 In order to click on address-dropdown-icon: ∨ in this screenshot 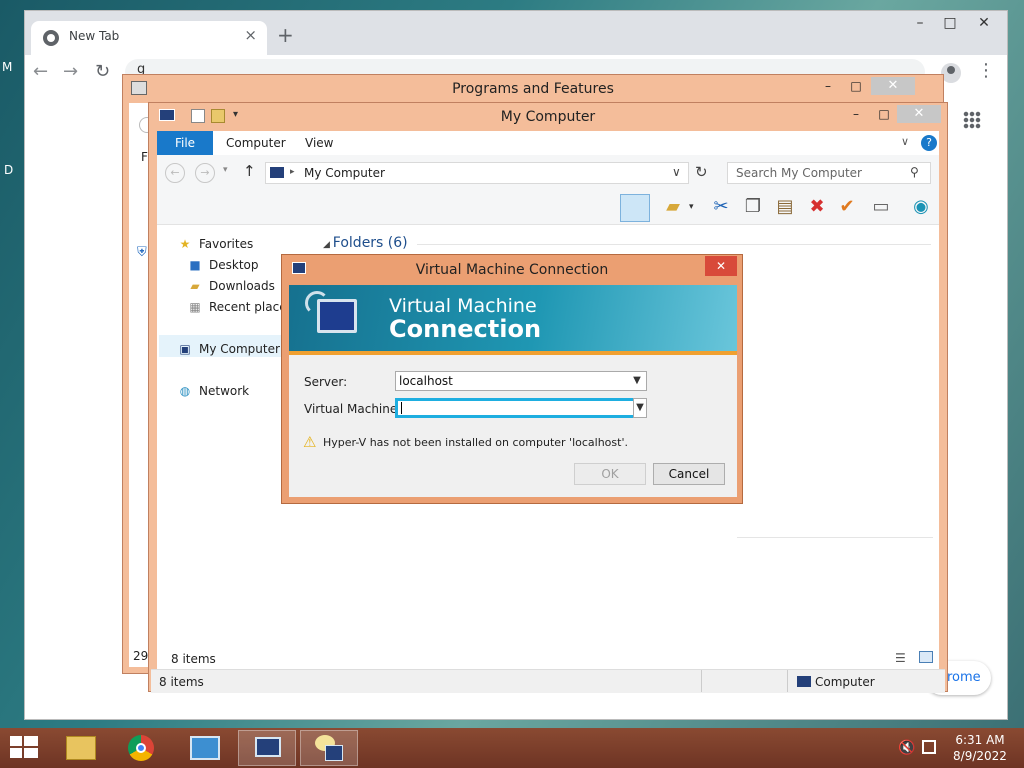, I will do `click(676, 172)`.